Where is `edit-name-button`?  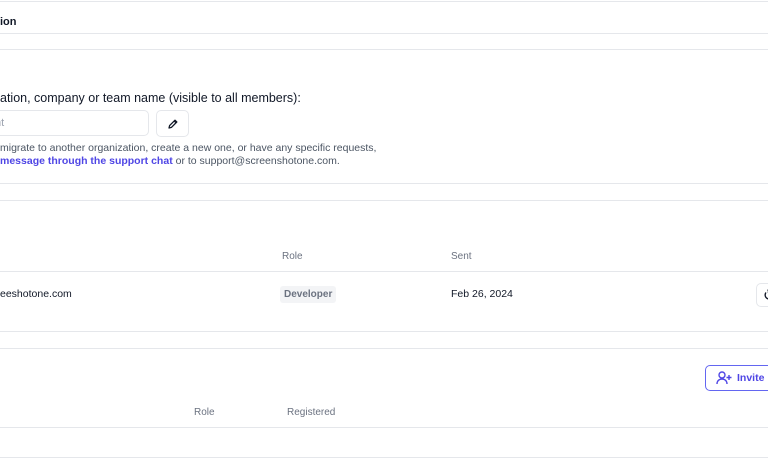 edit-name-button is located at coordinates (172, 123).